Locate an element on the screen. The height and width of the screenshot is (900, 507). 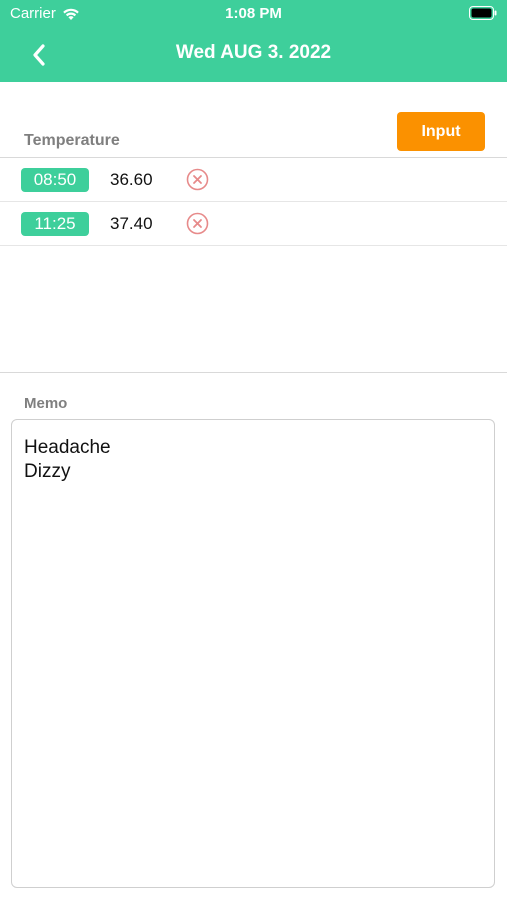
input-button: Input is located at coordinates (441, 131).